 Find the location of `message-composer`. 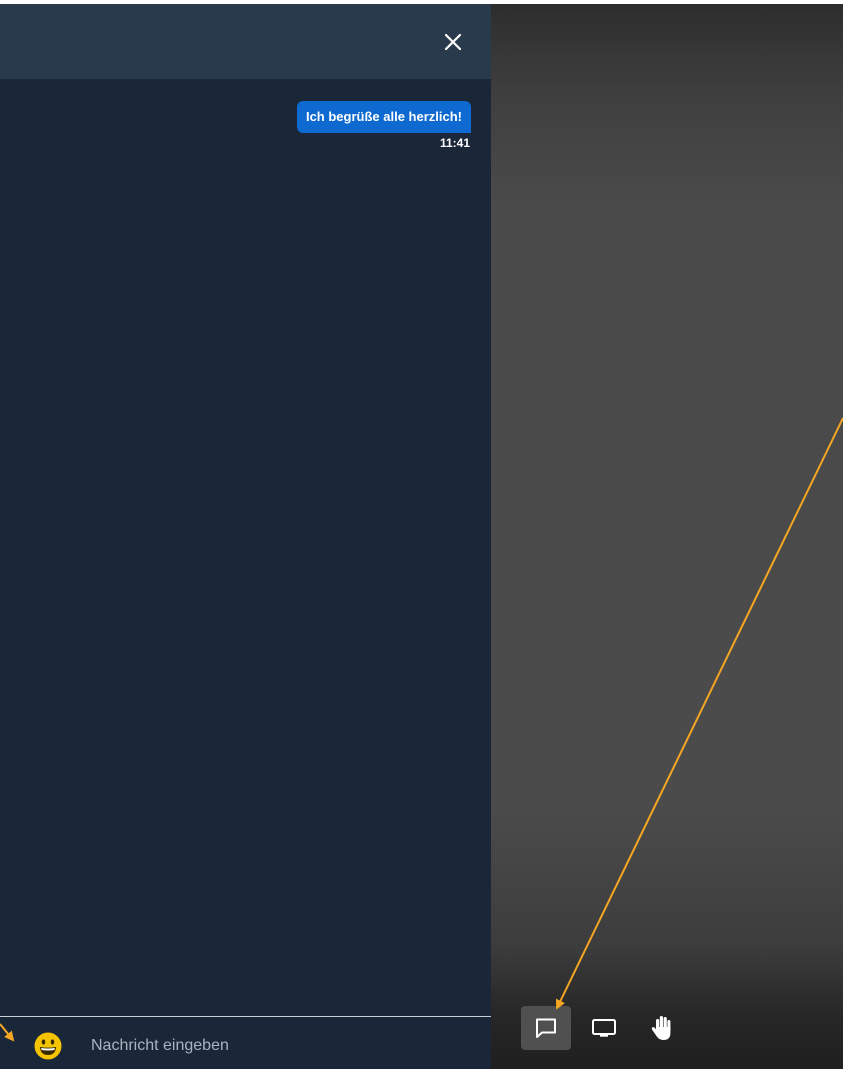

message-composer is located at coordinates (245, 1042).